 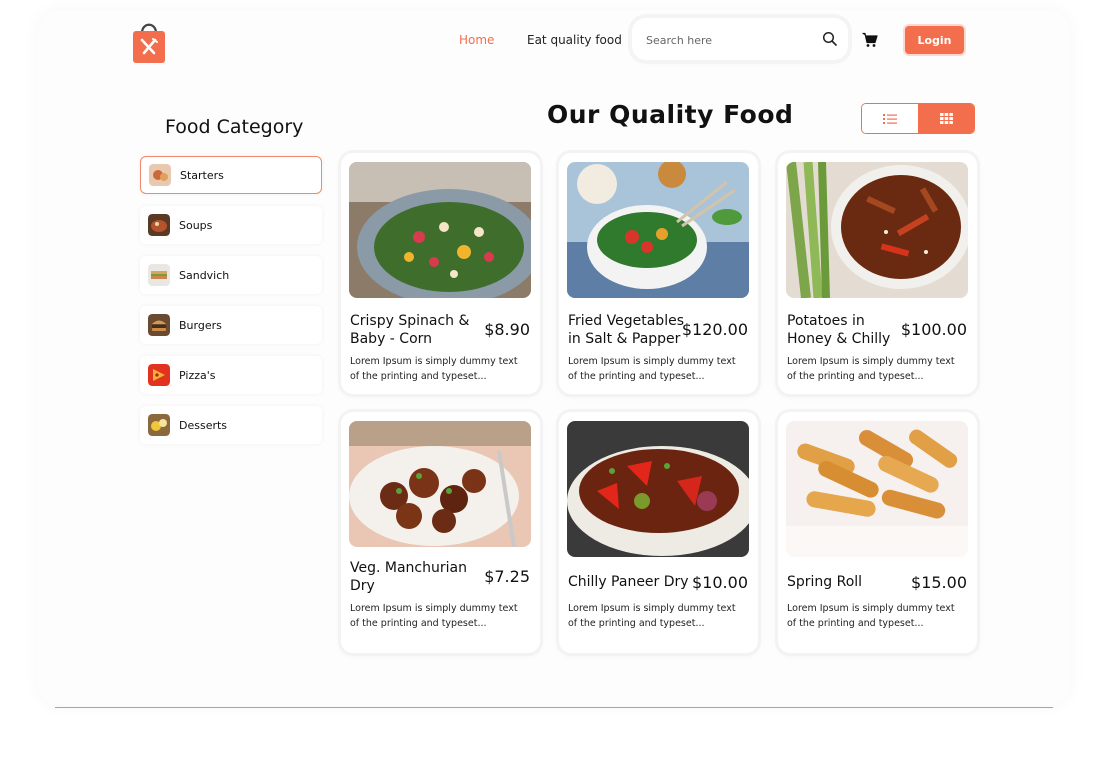 I want to click on product-price: $15.00, so click(x=939, y=582).